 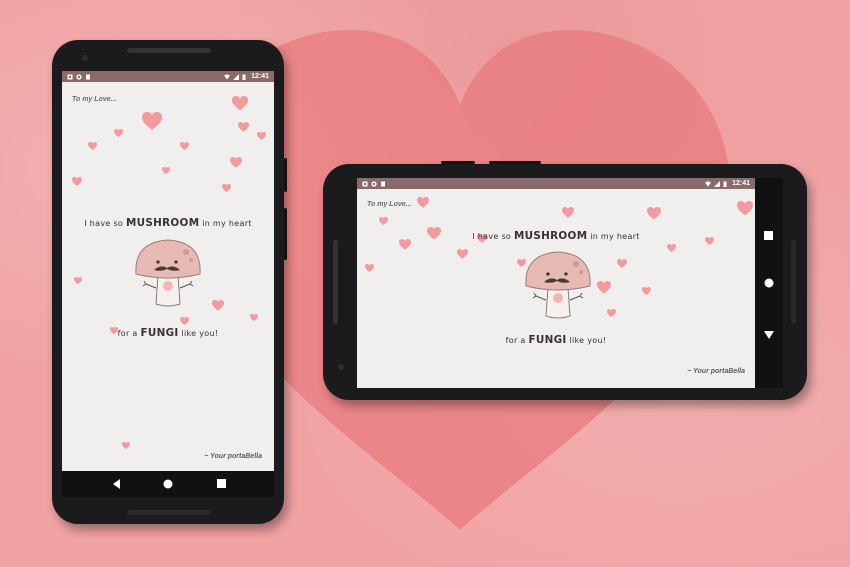 I want to click on top-speaker, so click(x=169, y=50).